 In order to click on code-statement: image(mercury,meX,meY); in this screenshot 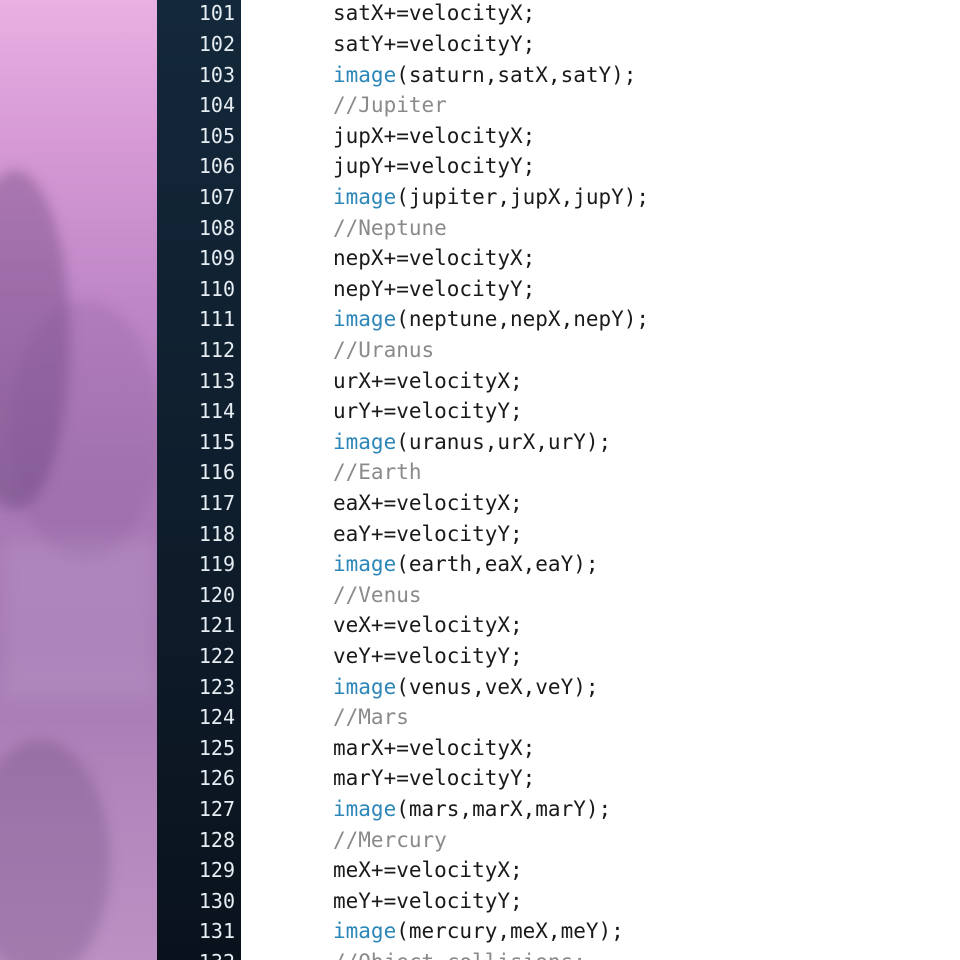, I will do `click(478, 931)`.